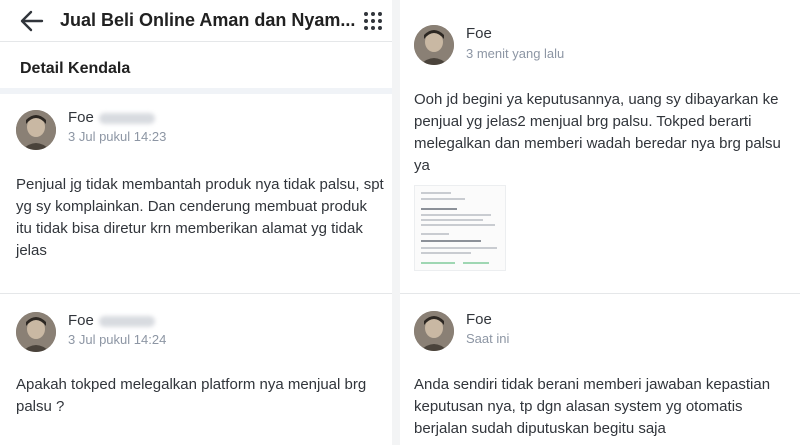 The image size is (800, 445). What do you see at coordinates (515, 53) in the screenshot?
I see `message-time: 3 menit yang lalu` at bounding box center [515, 53].